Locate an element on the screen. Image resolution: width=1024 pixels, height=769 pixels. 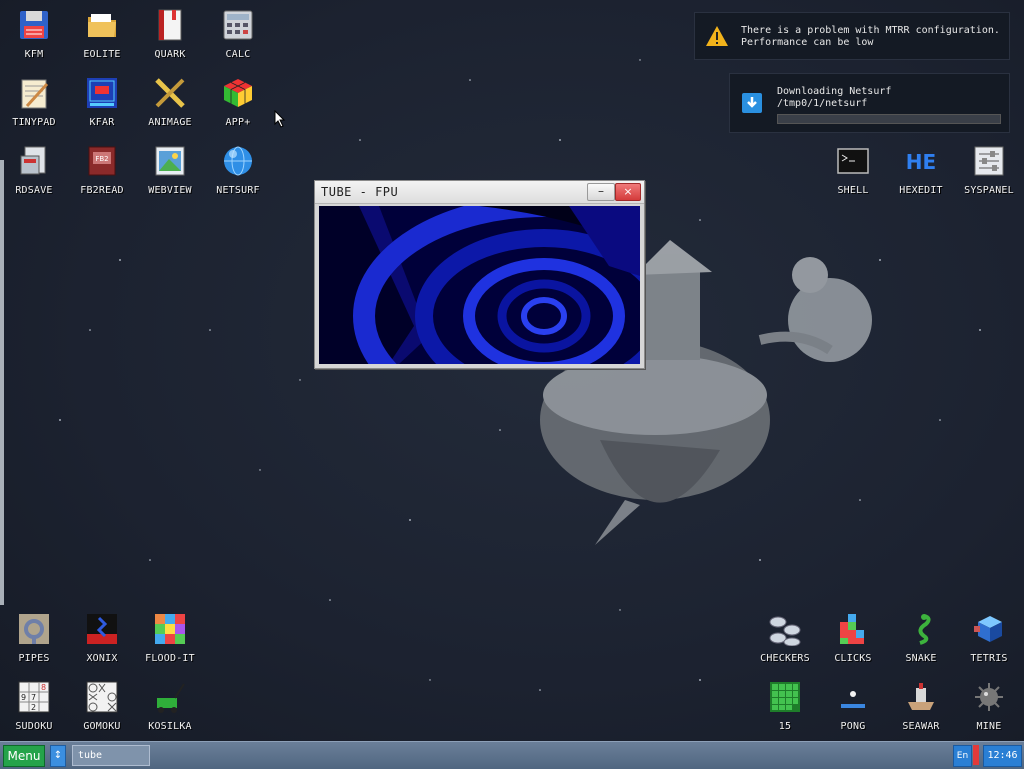
svg-text: FB2 is located at coordinates (101, 159).